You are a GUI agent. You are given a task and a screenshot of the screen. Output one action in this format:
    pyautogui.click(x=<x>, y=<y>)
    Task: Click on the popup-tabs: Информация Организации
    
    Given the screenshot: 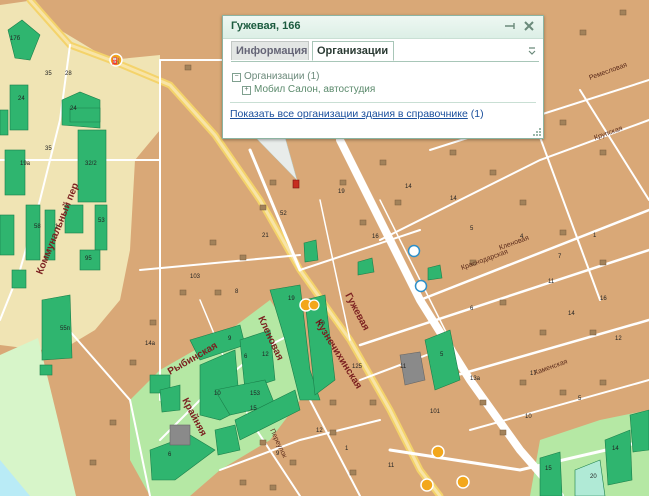 What is the action you would take?
    pyautogui.click(x=385, y=51)
    